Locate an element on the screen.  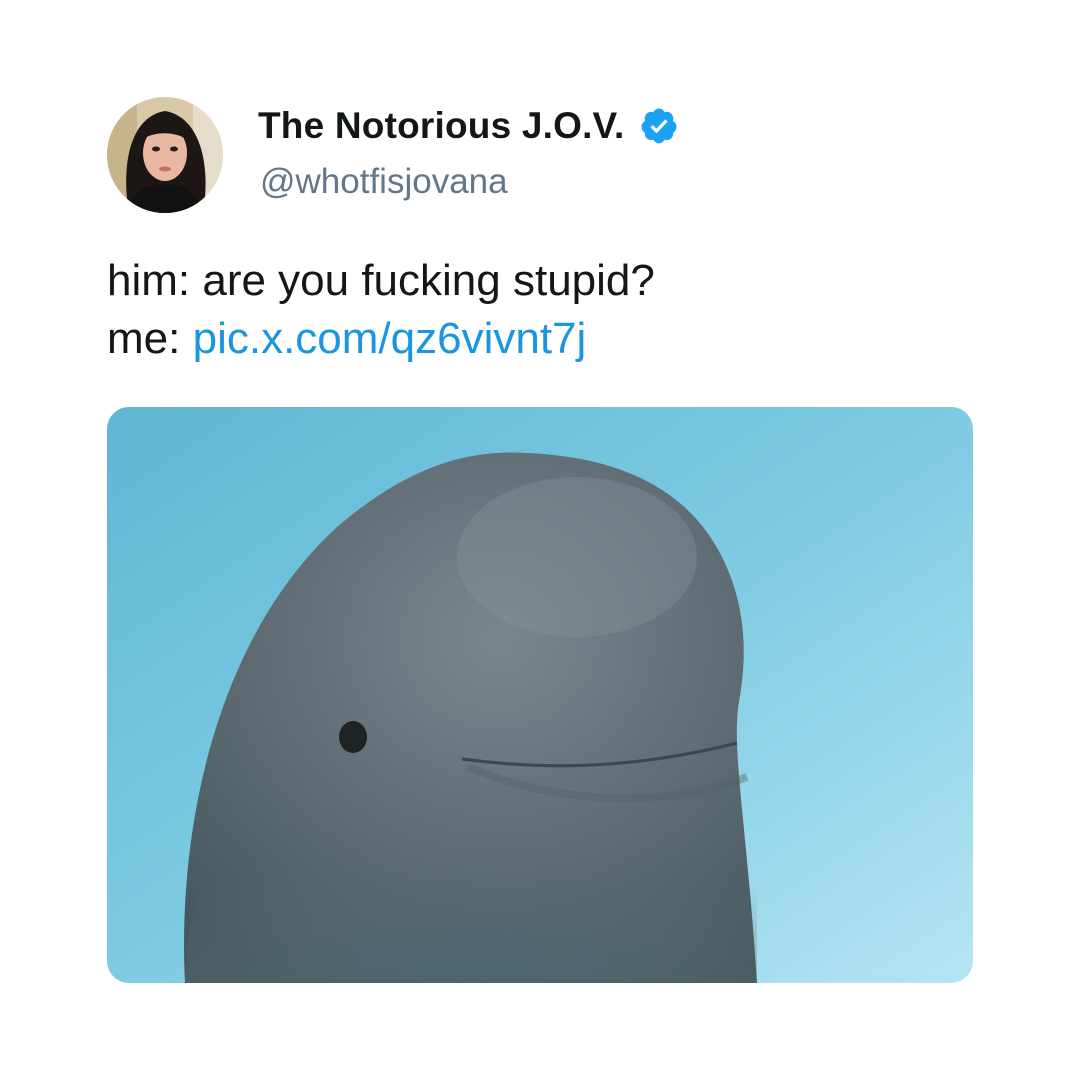
profile-photo-icon is located at coordinates (165, 155).